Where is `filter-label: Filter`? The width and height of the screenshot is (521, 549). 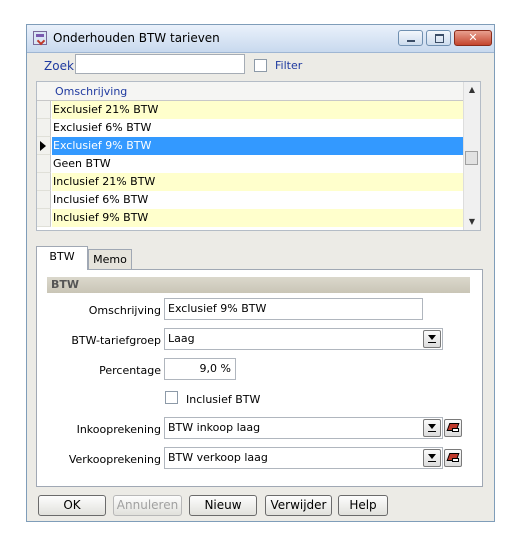 filter-label: Filter is located at coordinates (289, 65).